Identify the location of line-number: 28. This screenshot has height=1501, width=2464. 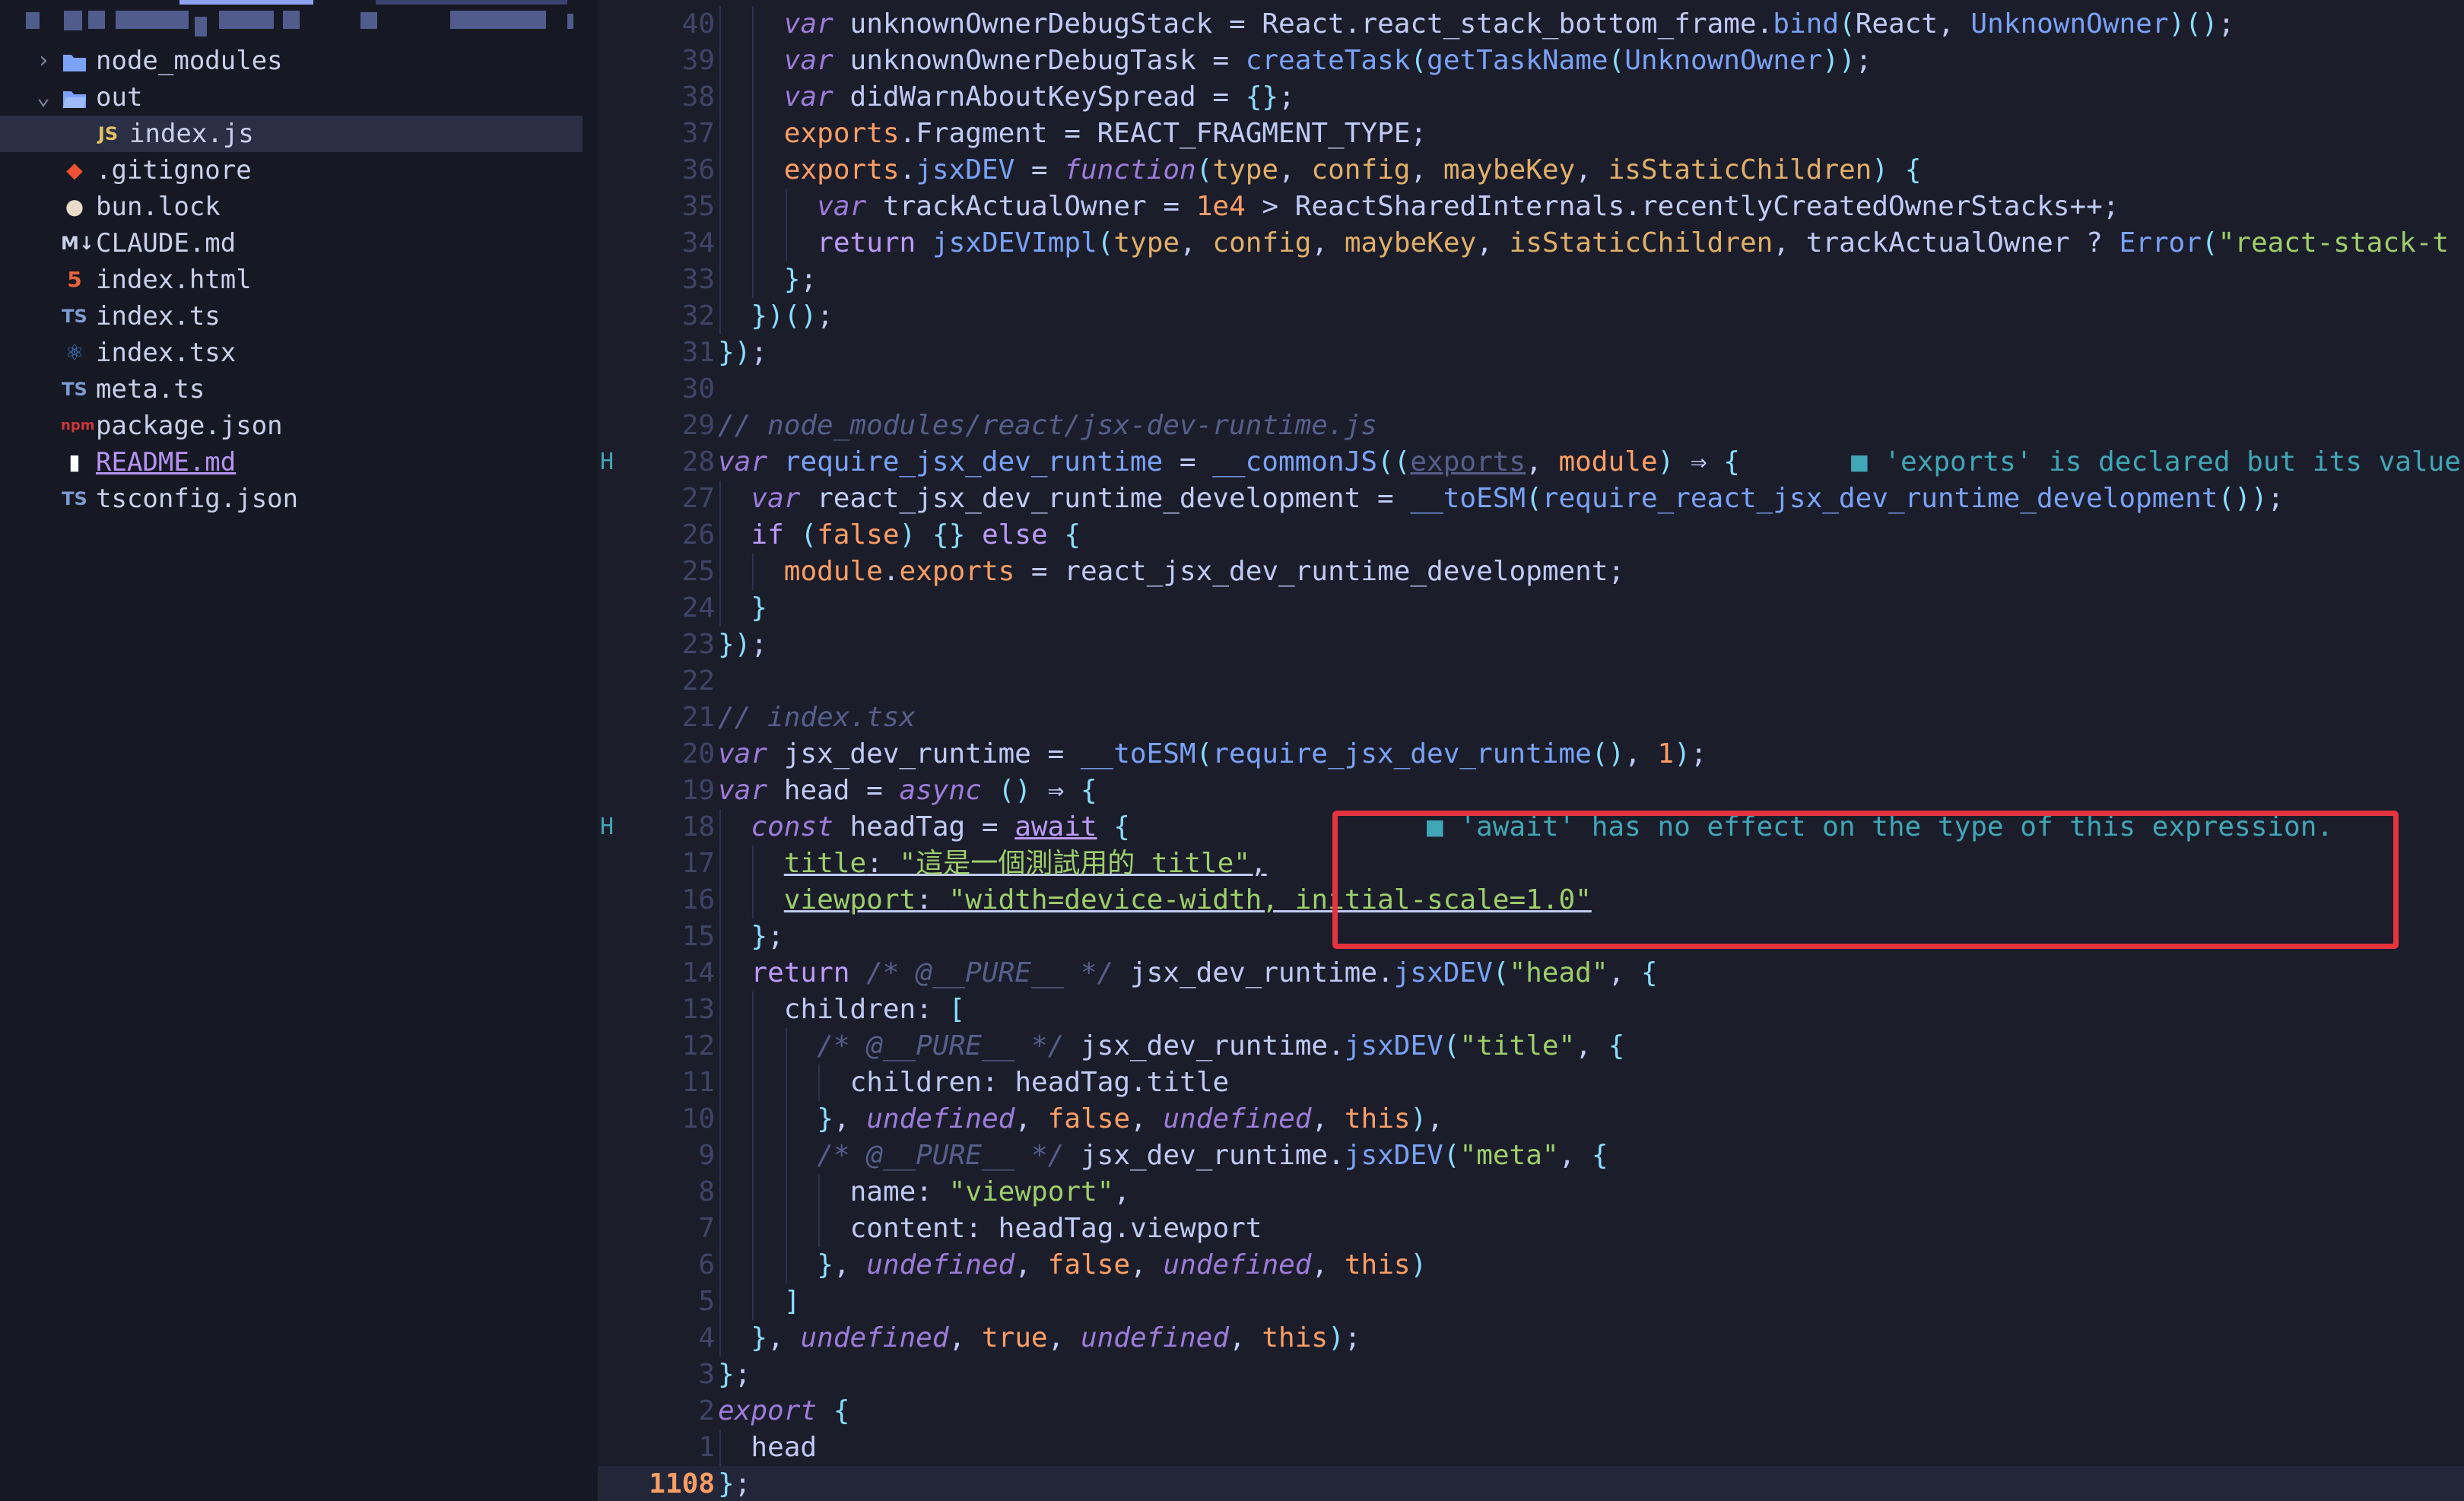
(698, 462).